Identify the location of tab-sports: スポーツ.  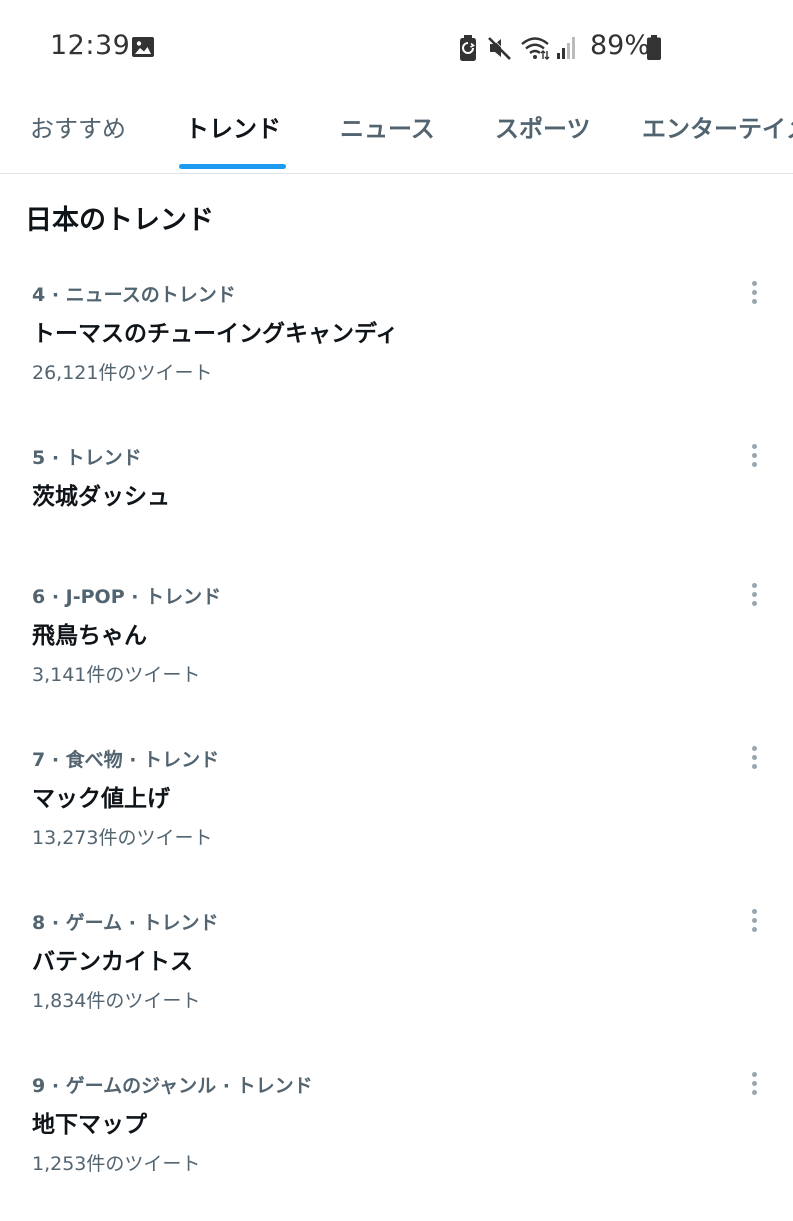
(543, 134).